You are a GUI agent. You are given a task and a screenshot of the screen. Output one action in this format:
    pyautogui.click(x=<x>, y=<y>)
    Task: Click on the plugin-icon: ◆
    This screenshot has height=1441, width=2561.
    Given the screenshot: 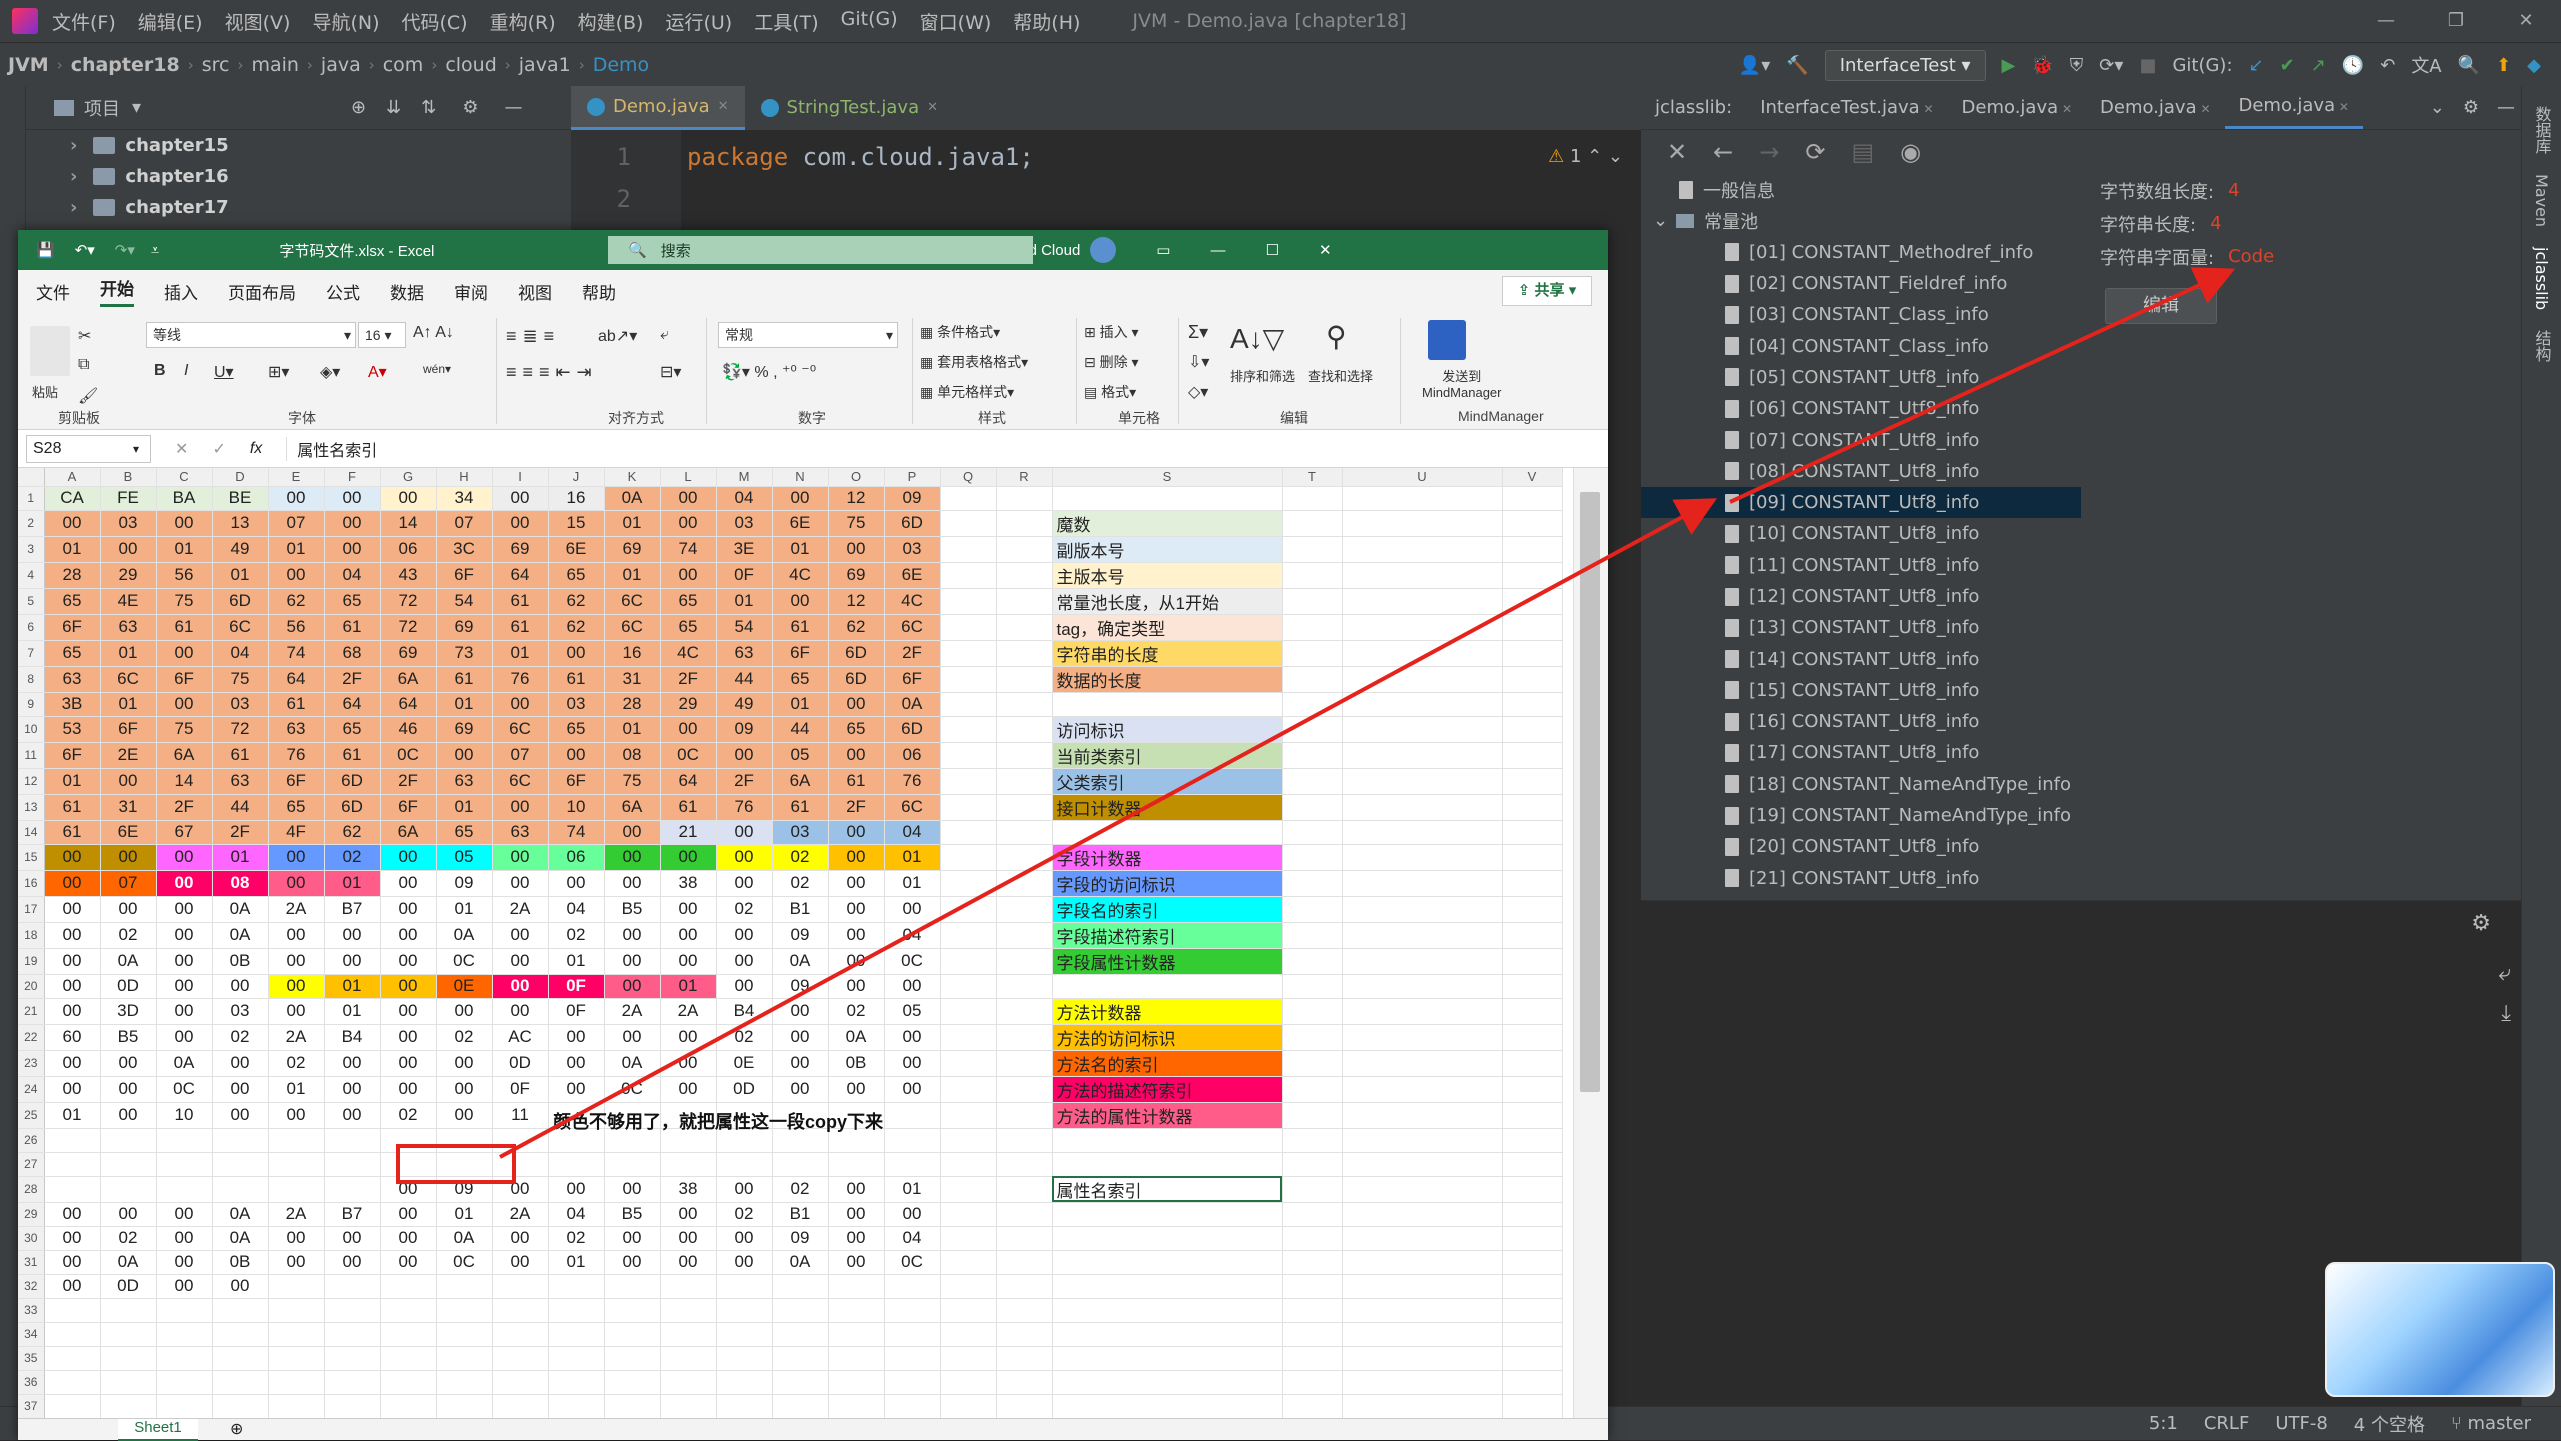 What is the action you would take?
    pyautogui.click(x=2534, y=65)
    